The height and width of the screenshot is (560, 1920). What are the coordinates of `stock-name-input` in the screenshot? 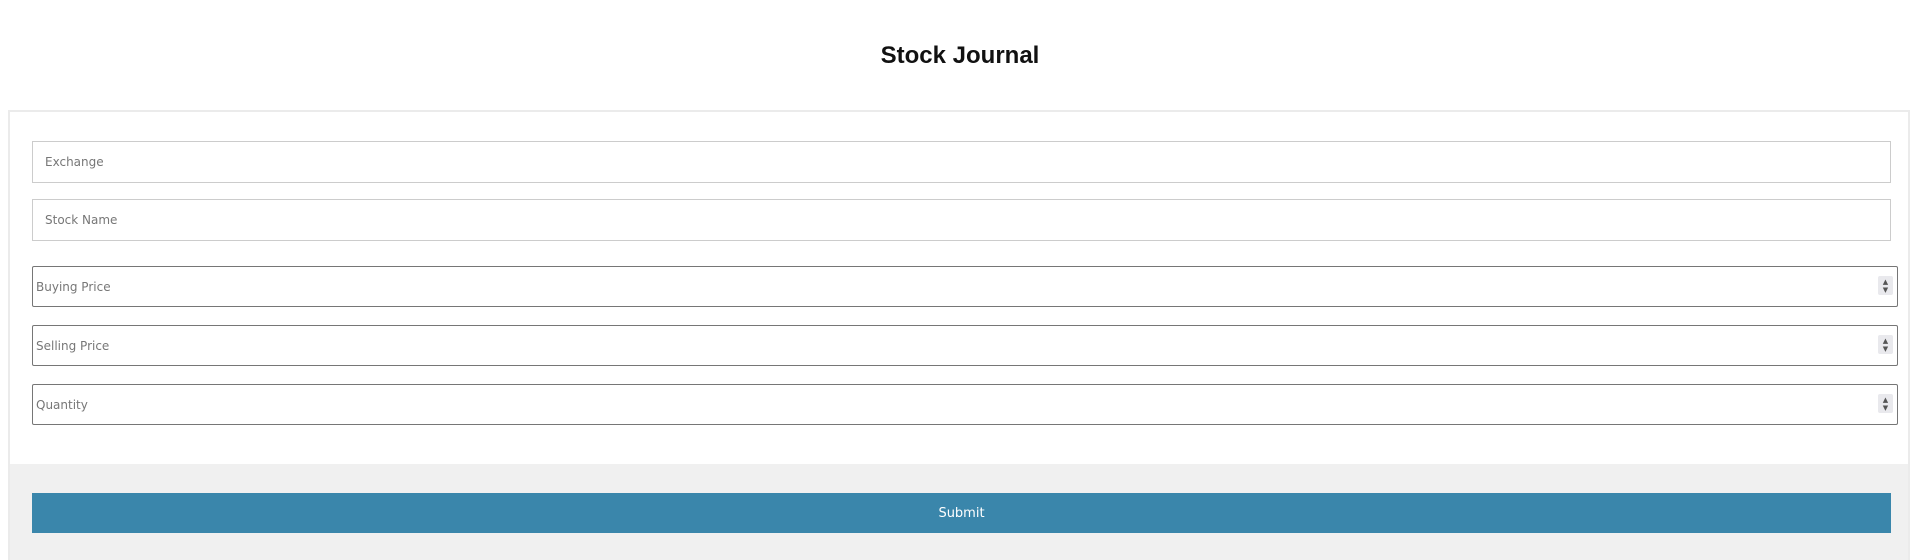 It's located at (961, 220).